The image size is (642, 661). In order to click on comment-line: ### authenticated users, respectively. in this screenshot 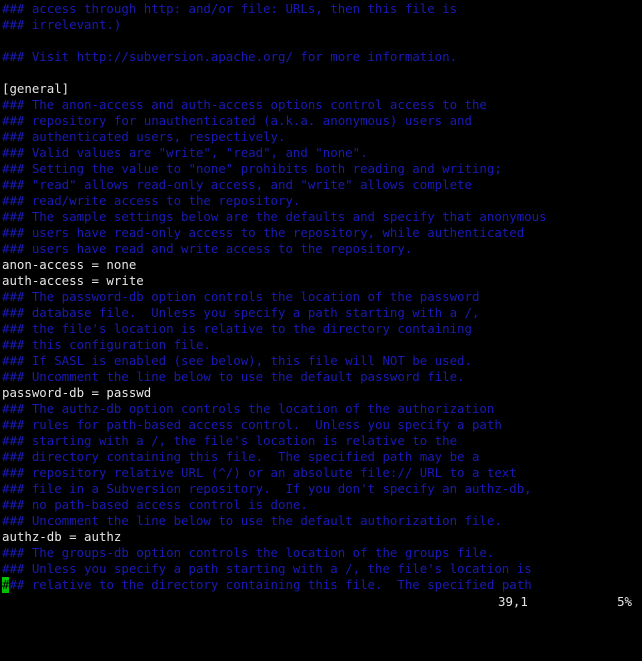, I will do `click(322, 137)`.